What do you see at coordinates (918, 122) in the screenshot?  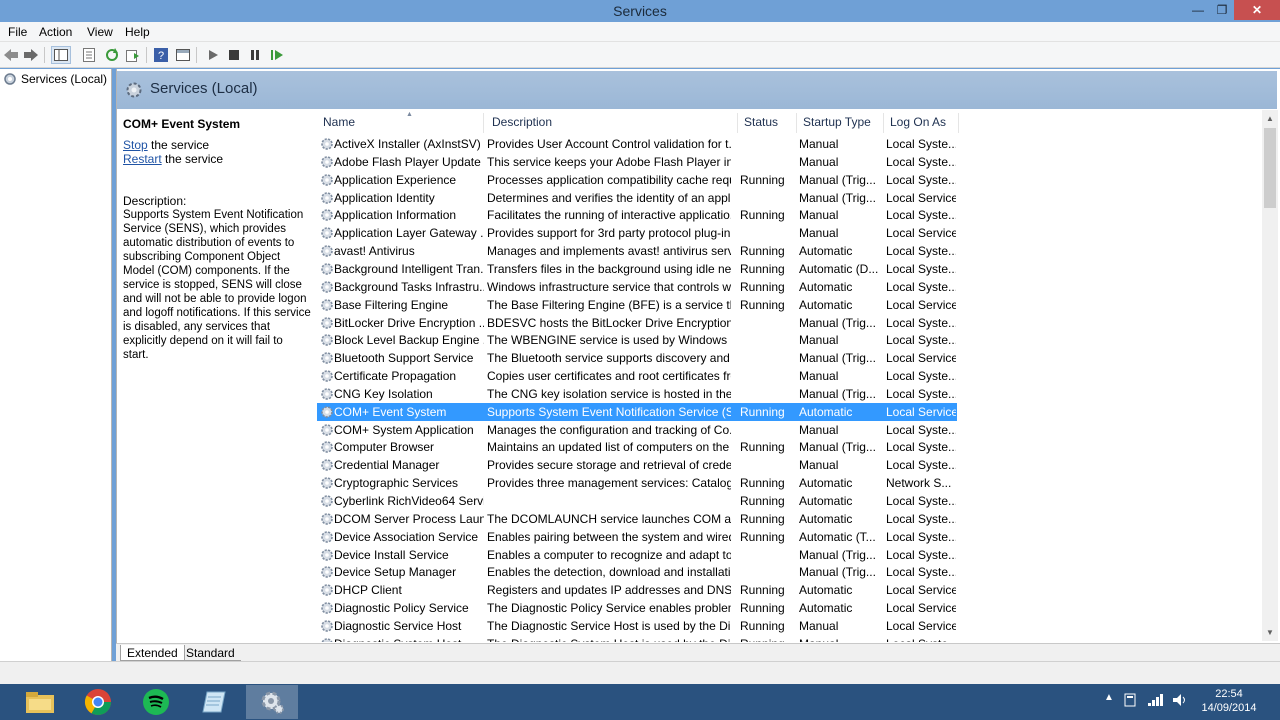 I see `column-header-log-on-as: Log On As` at bounding box center [918, 122].